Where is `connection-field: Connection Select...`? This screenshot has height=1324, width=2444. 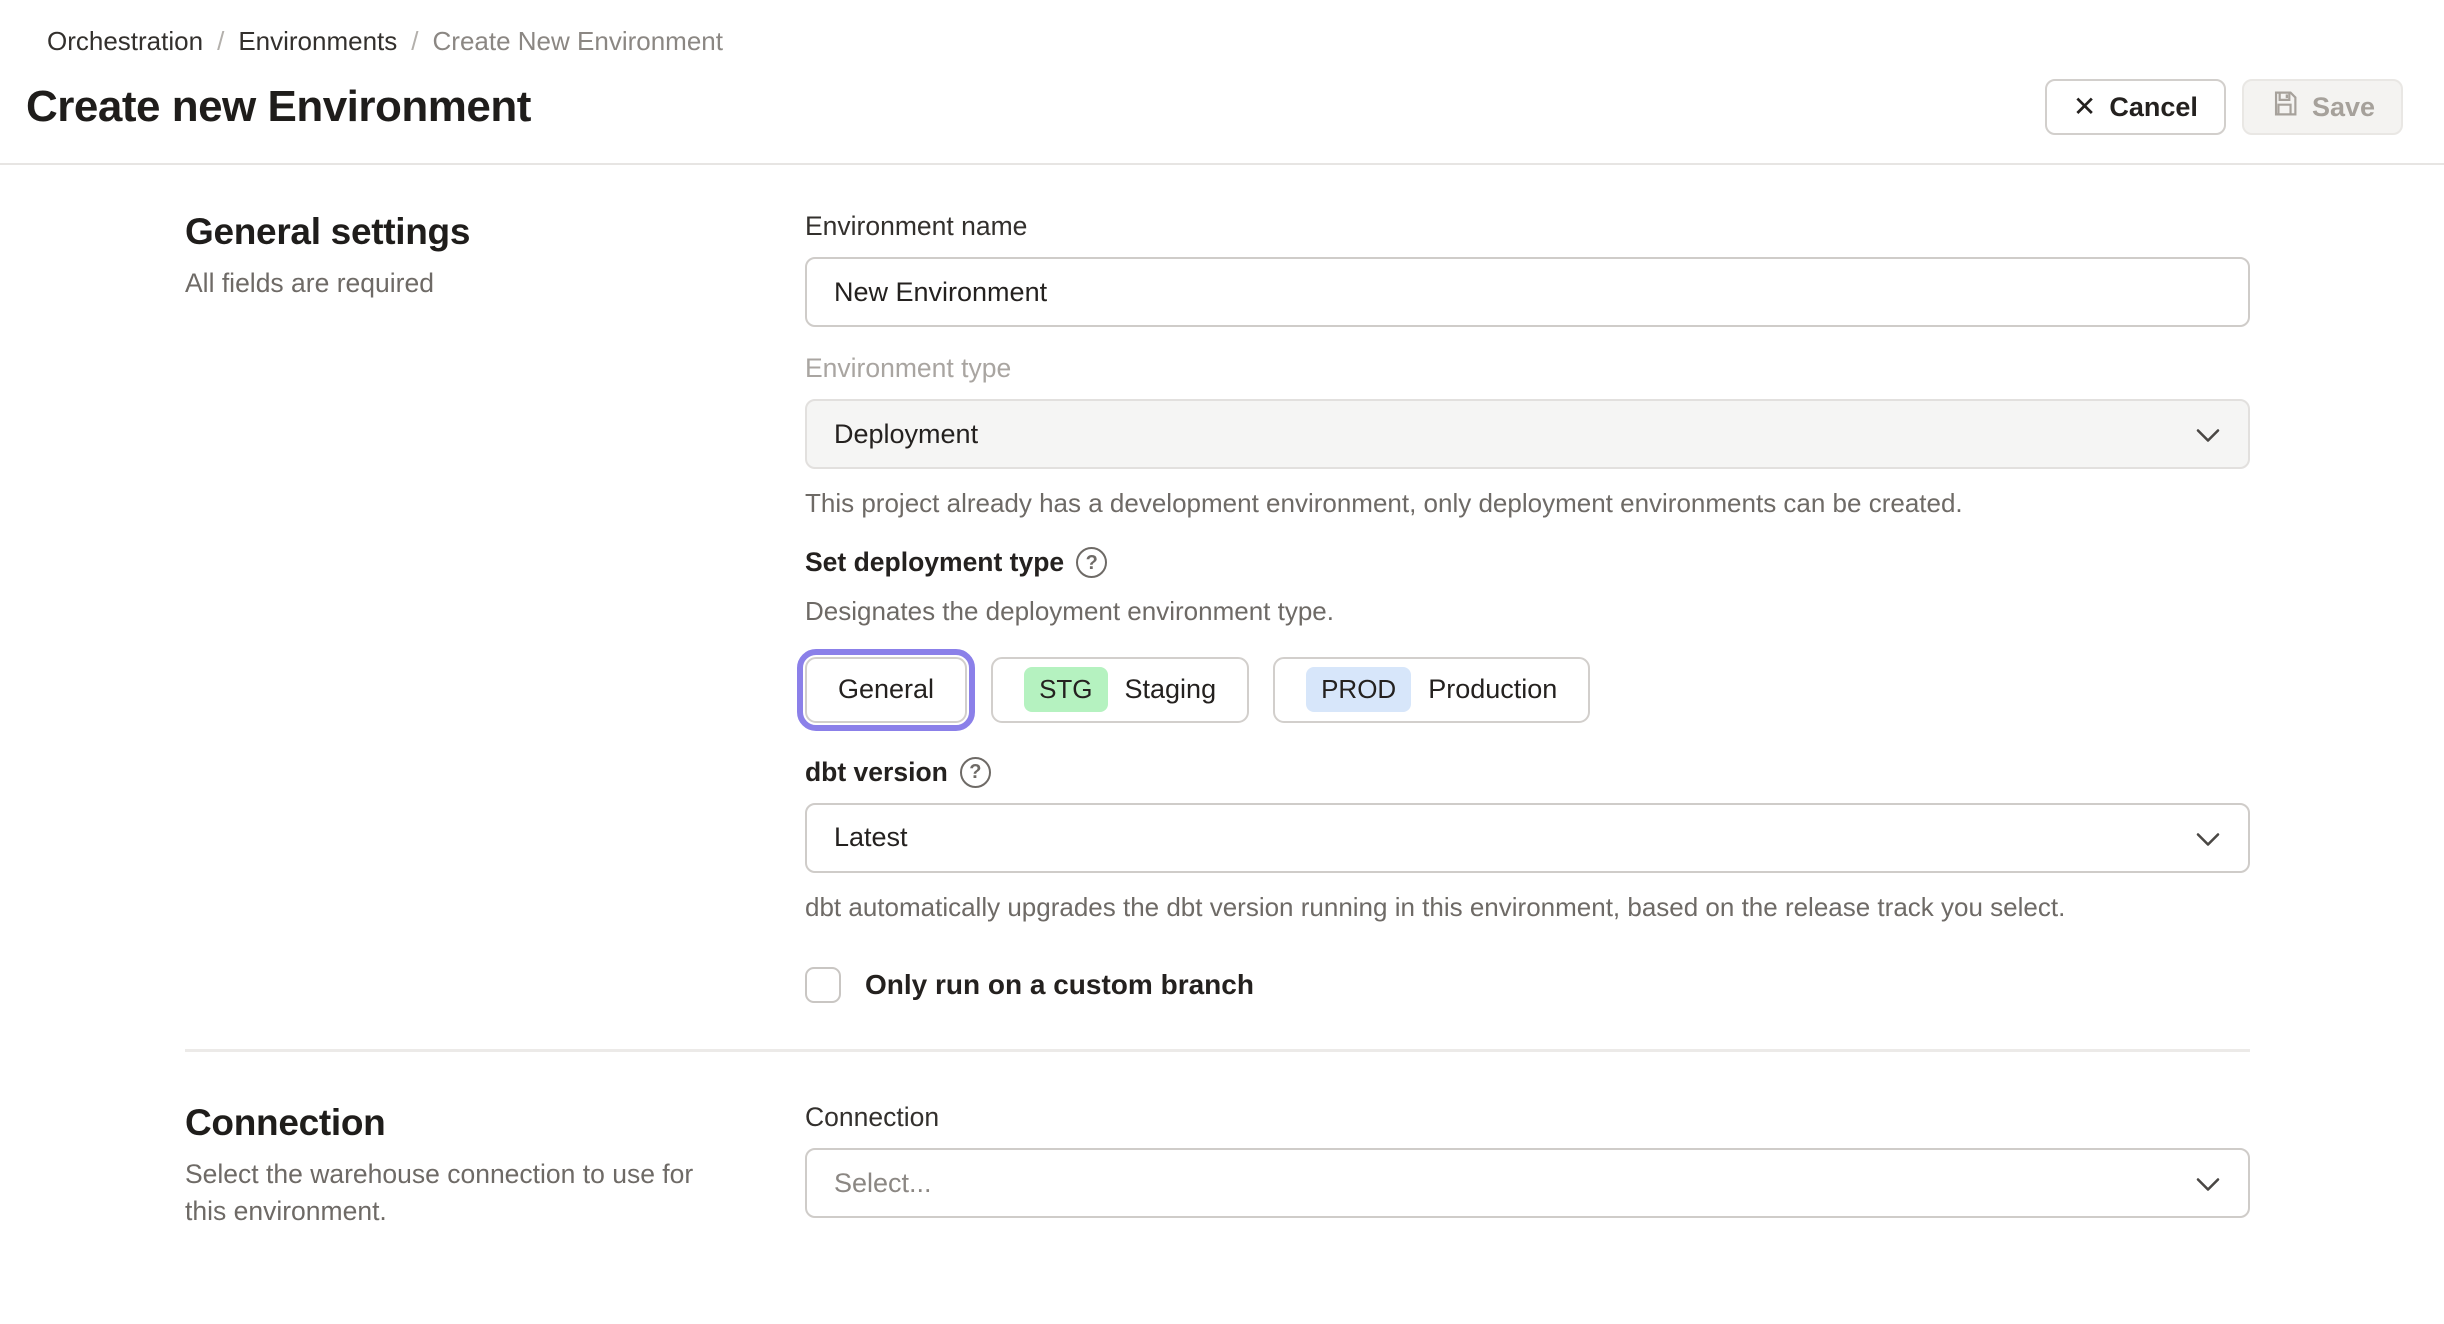
connection-field: Connection Select... is located at coordinates (1527, 1160).